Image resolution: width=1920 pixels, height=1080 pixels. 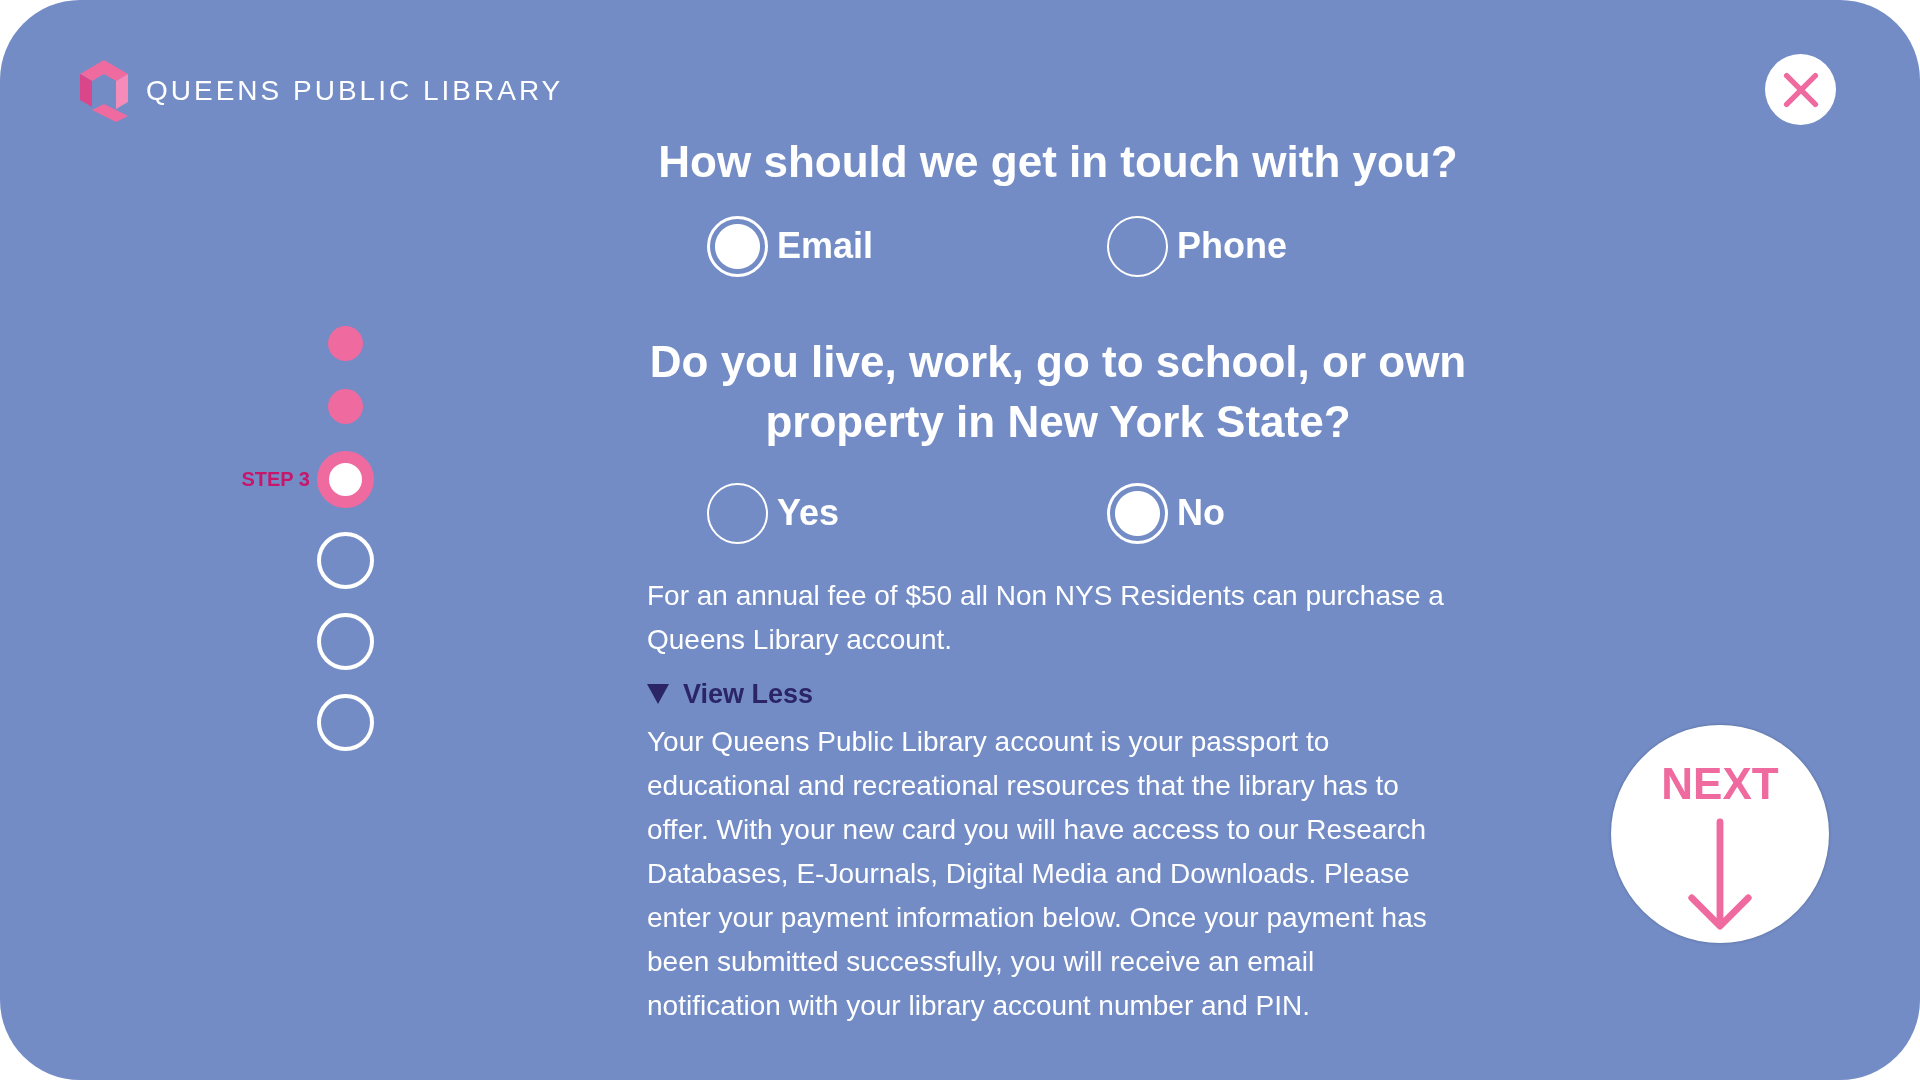 What do you see at coordinates (1058, 392) in the screenshot?
I see `question-heading: Do you live, work, go to school, or own property in New York State?` at bounding box center [1058, 392].